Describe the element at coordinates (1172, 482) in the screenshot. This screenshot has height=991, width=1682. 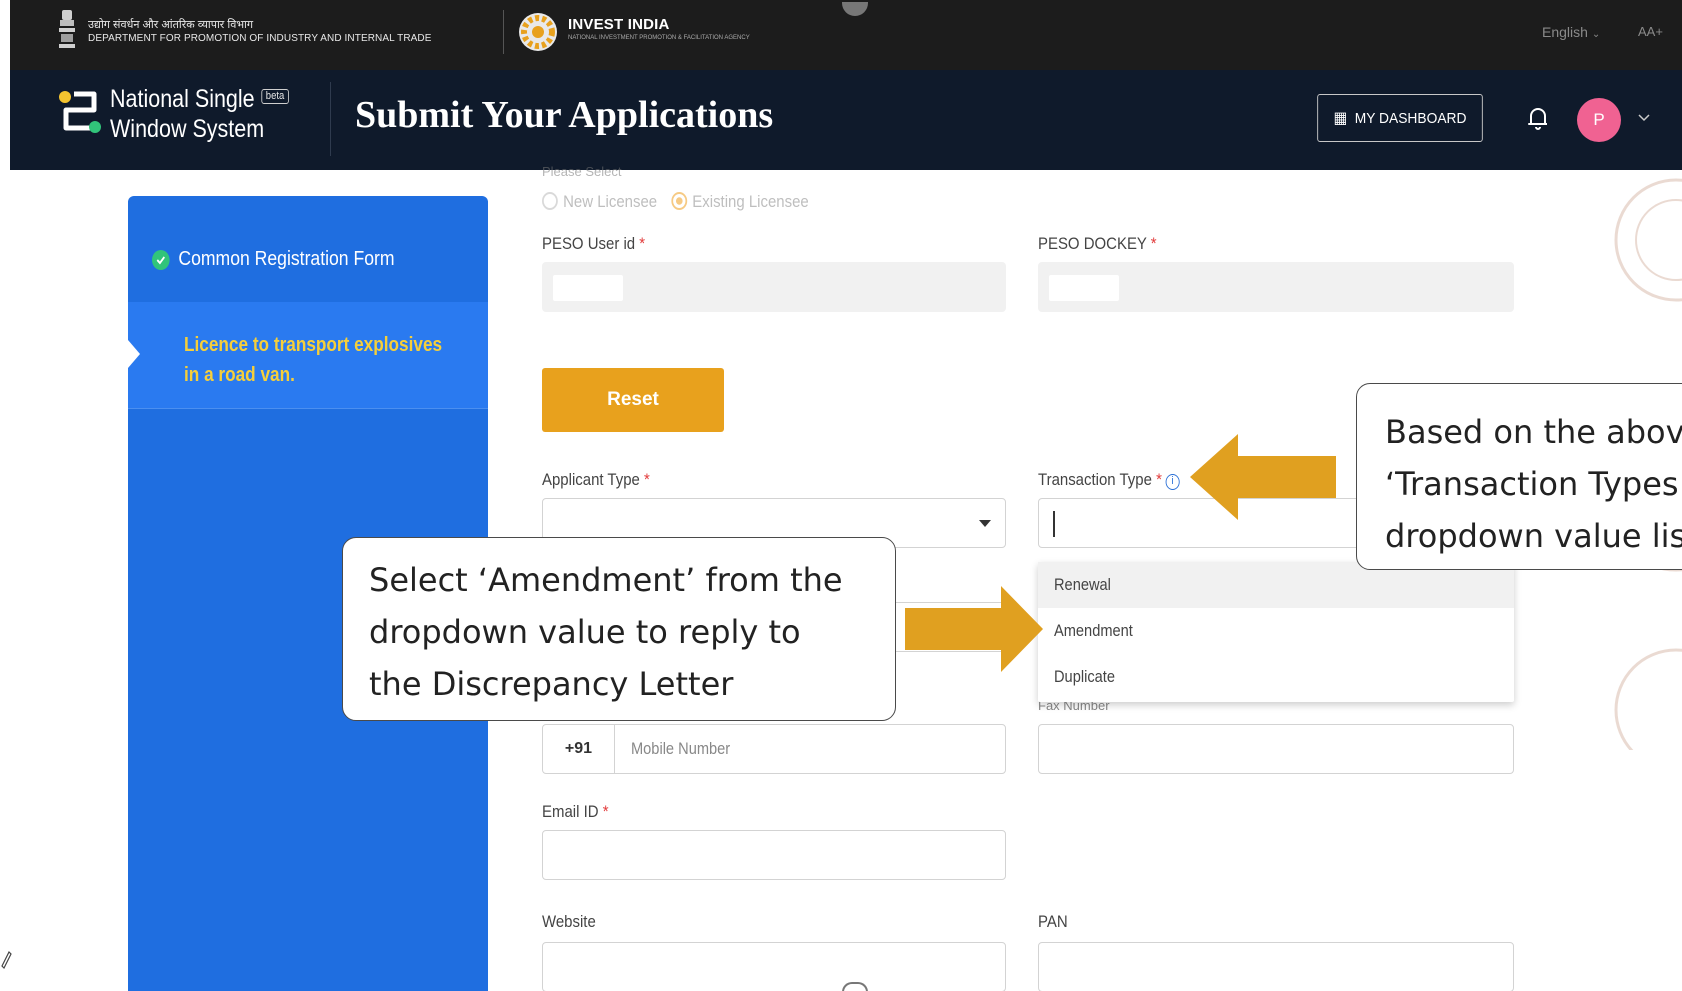
I see `info-icon: i` at that location.